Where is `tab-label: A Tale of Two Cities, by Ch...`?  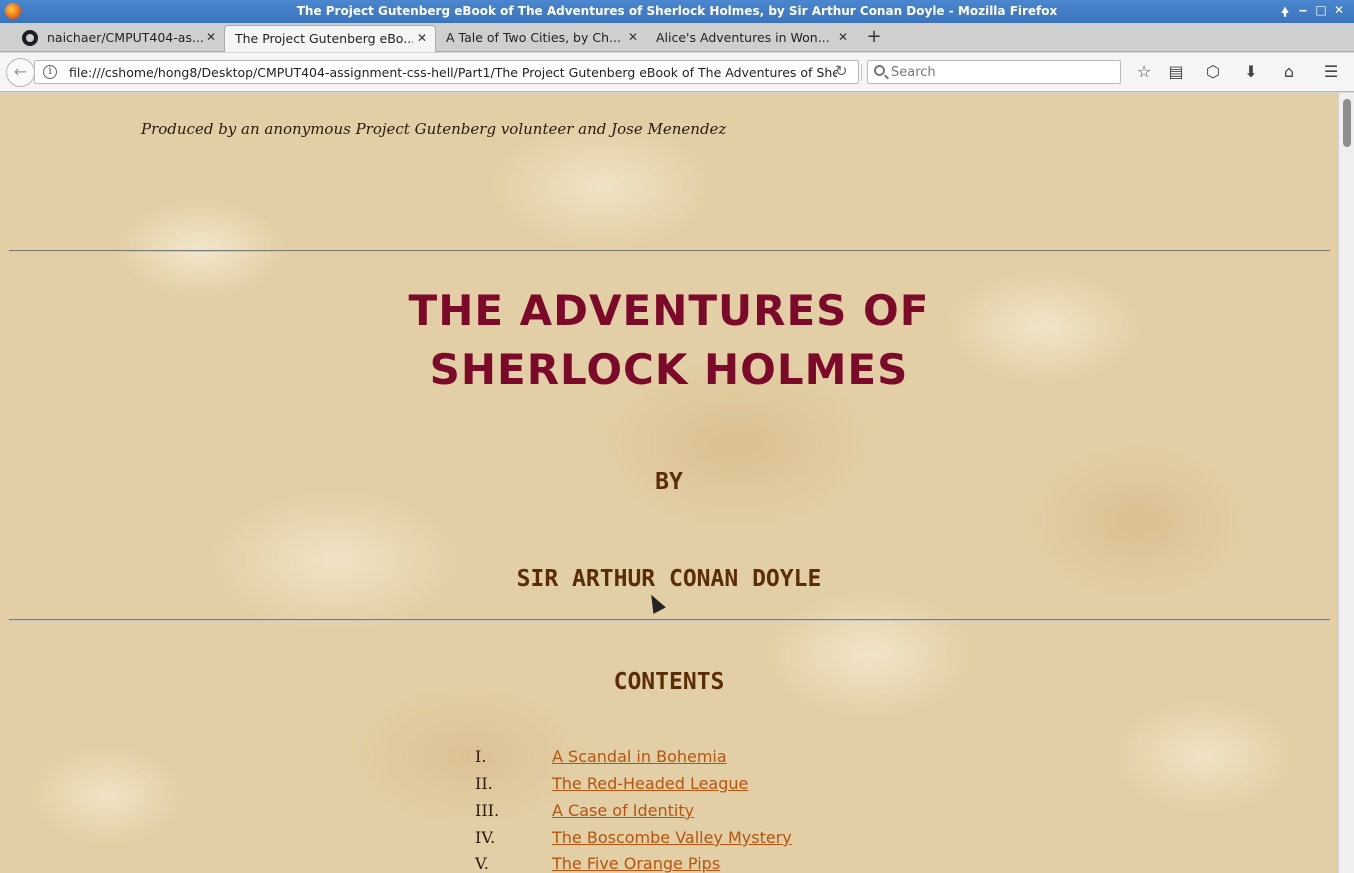
tab-label: A Tale of Two Cities, by Ch... is located at coordinates (533, 37).